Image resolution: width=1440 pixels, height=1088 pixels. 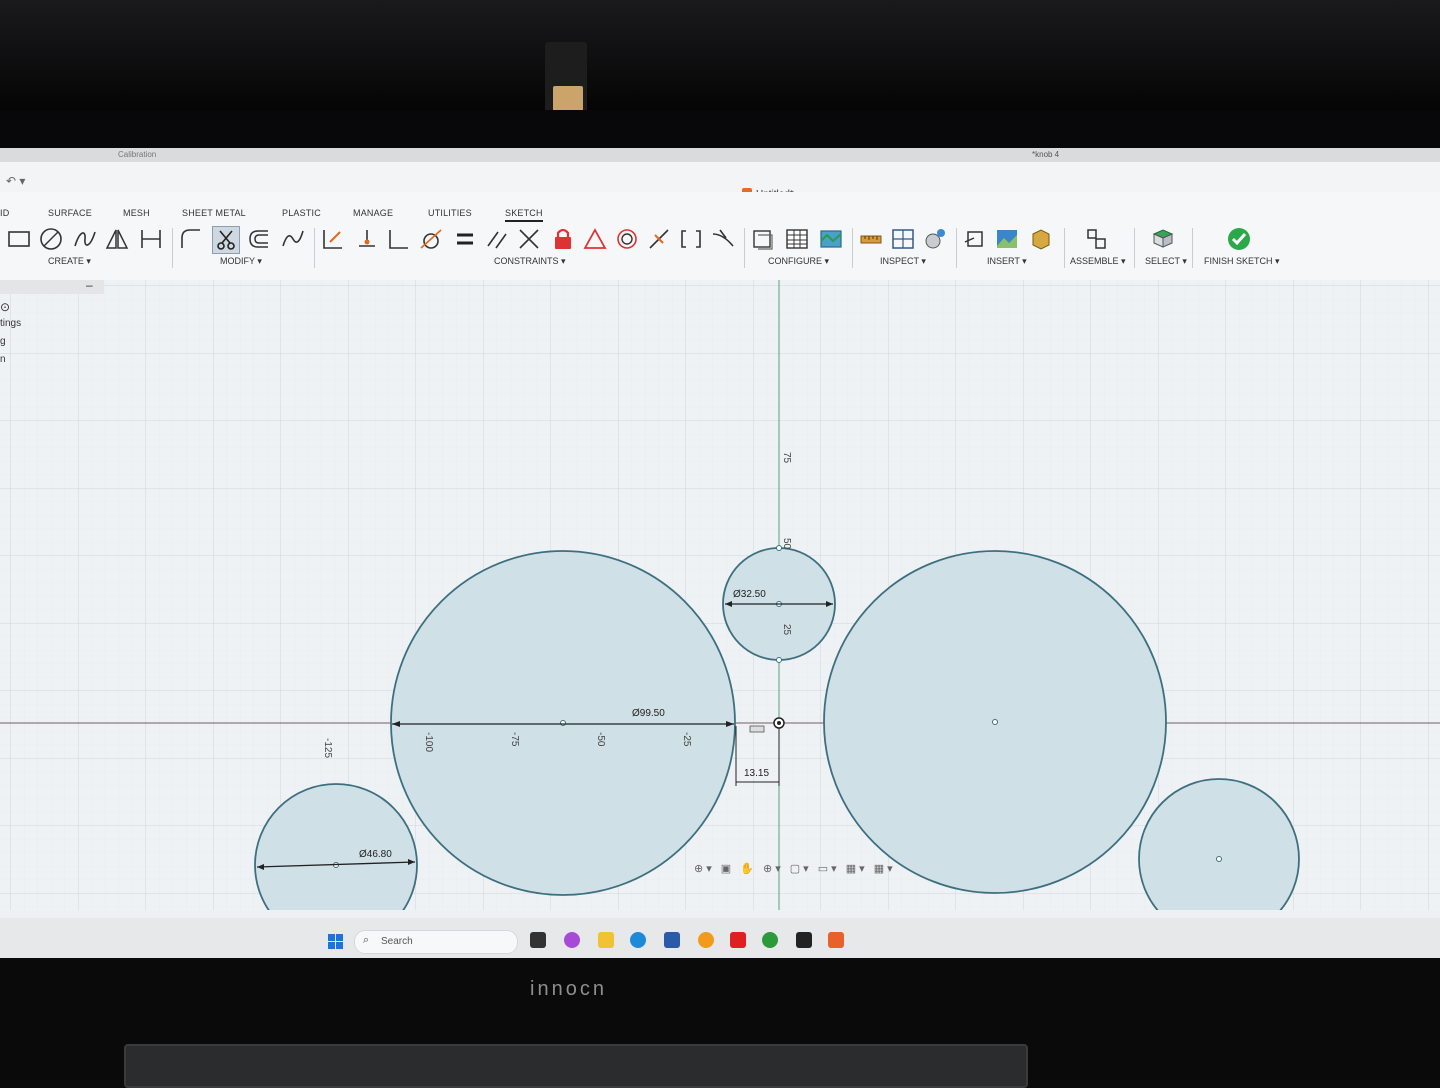 What do you see at coordinates (836, 940) in the screenshot?
I see `fusion-app-icon` at bounding box center [836, 940].